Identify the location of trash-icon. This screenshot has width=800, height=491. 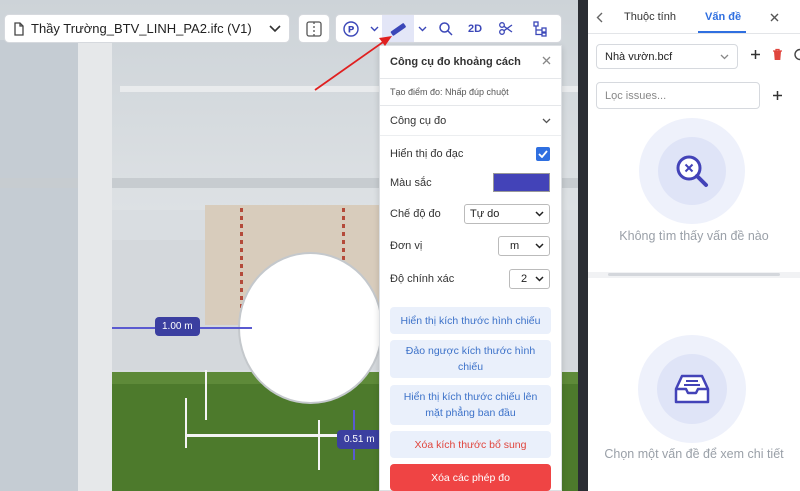
(777, 56).